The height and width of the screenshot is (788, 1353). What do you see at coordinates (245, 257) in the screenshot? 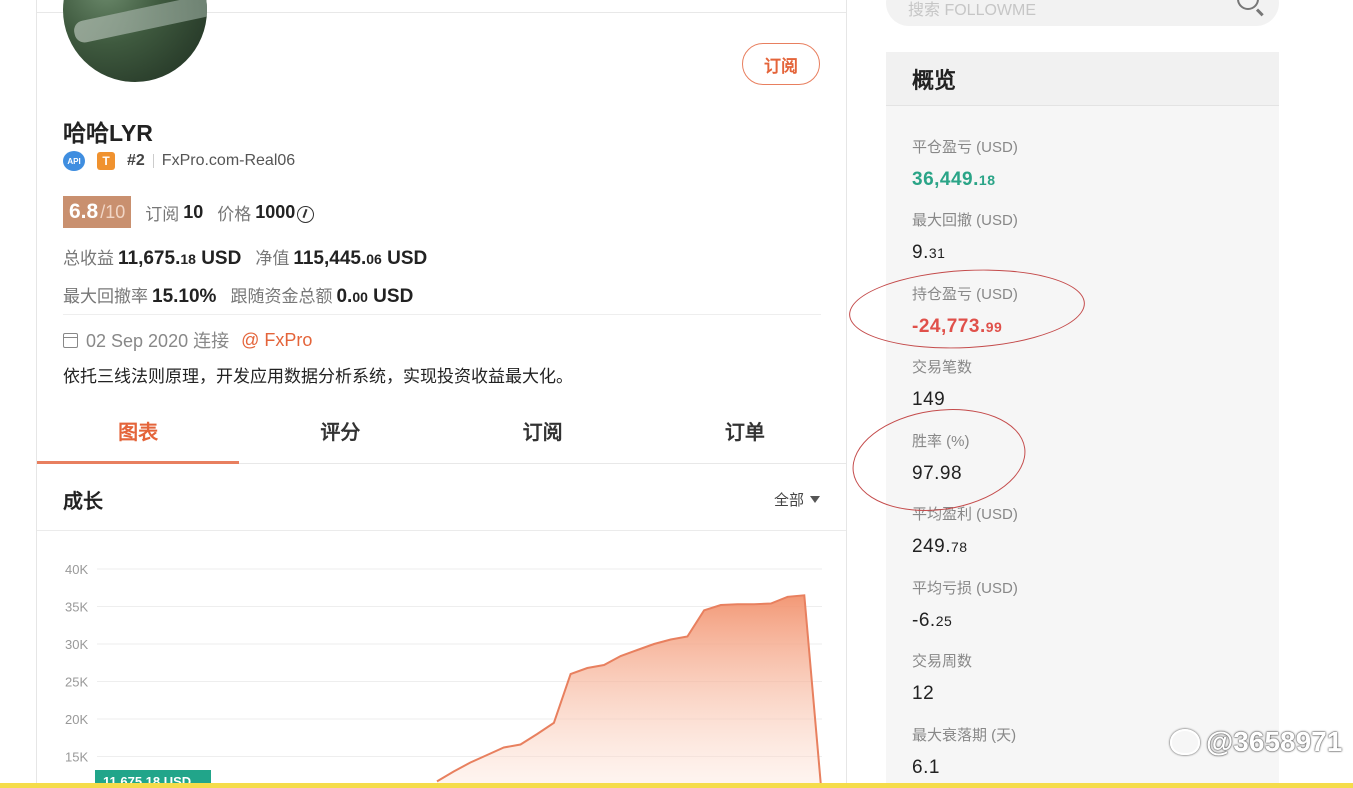
I see `profit-row: 总收益 11,675.18 USD 净值 115,445.06 USD` at bounding box center [245, 257].